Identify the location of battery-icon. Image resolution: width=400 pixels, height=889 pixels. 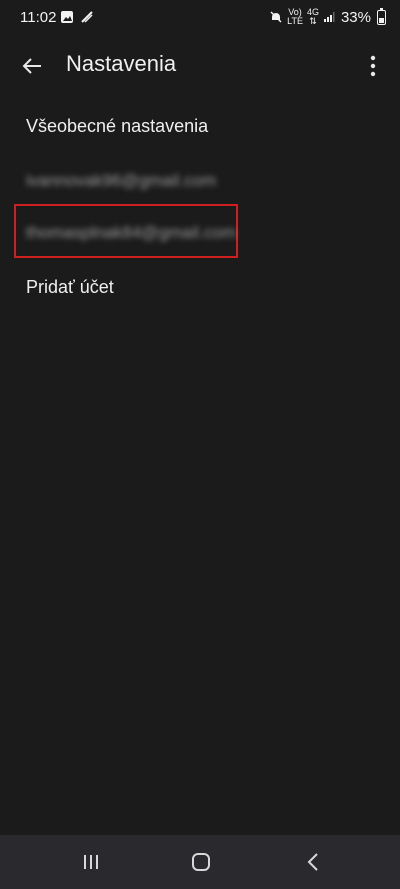
(381, 16).